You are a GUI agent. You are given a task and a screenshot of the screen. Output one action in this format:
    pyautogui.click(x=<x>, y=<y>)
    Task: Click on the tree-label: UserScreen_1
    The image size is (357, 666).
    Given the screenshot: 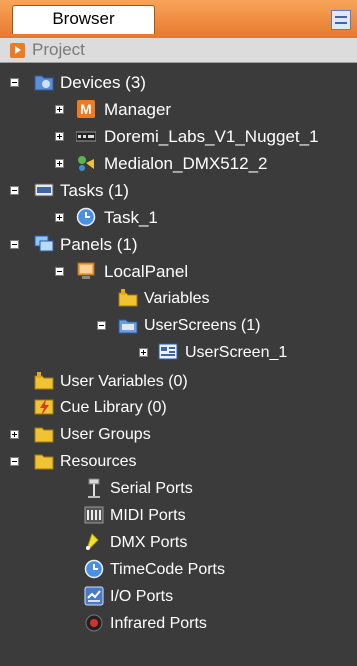 What is the action you would take?
    pyautogui.click(x=236, y=352)
    